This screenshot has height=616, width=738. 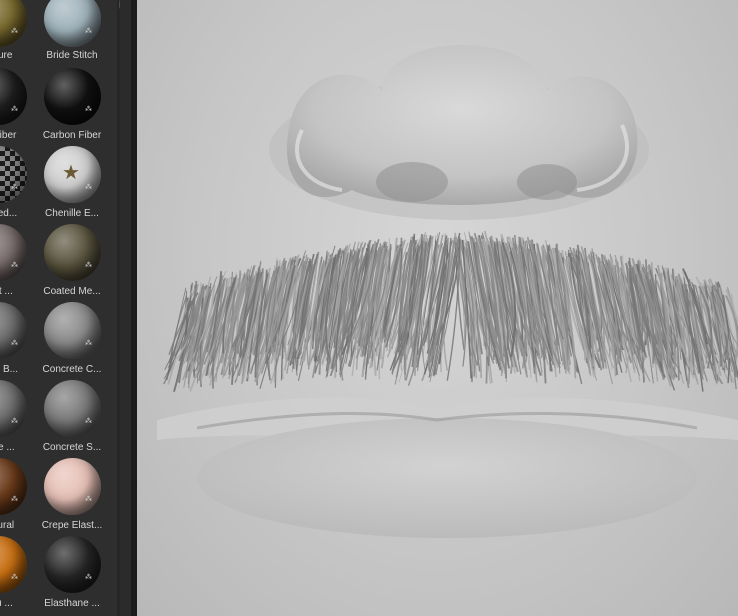 I want to click on left-nostril, so click(x=412, y=182).